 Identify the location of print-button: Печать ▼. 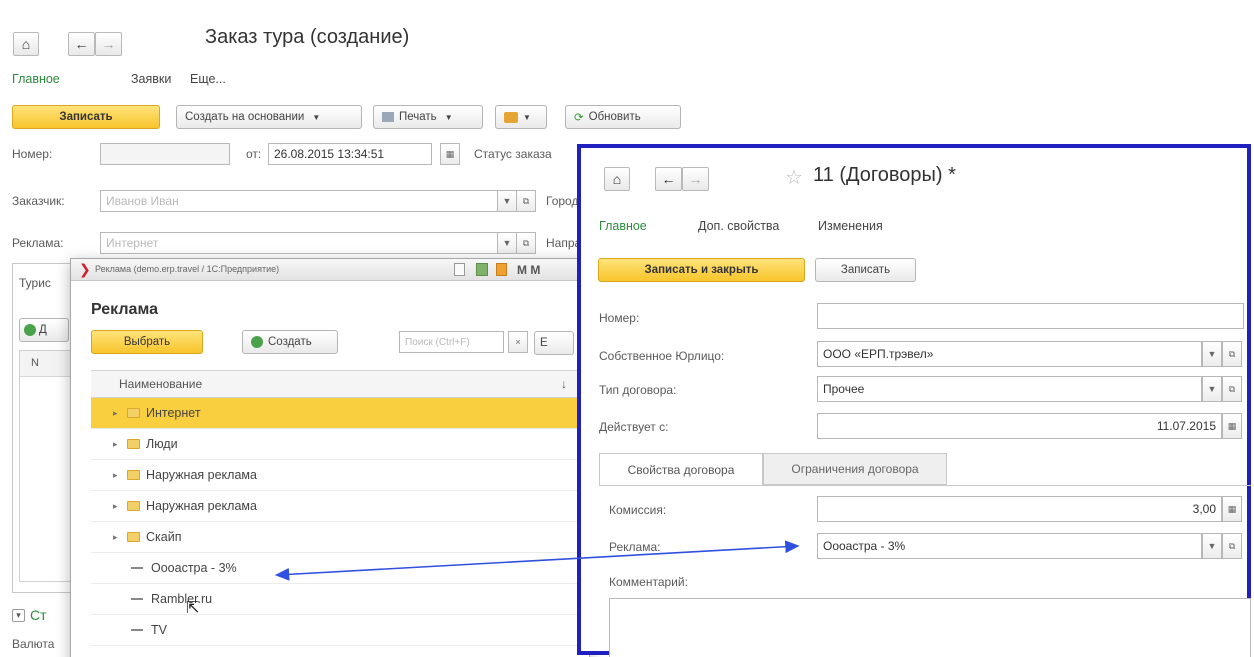
(428, 117).